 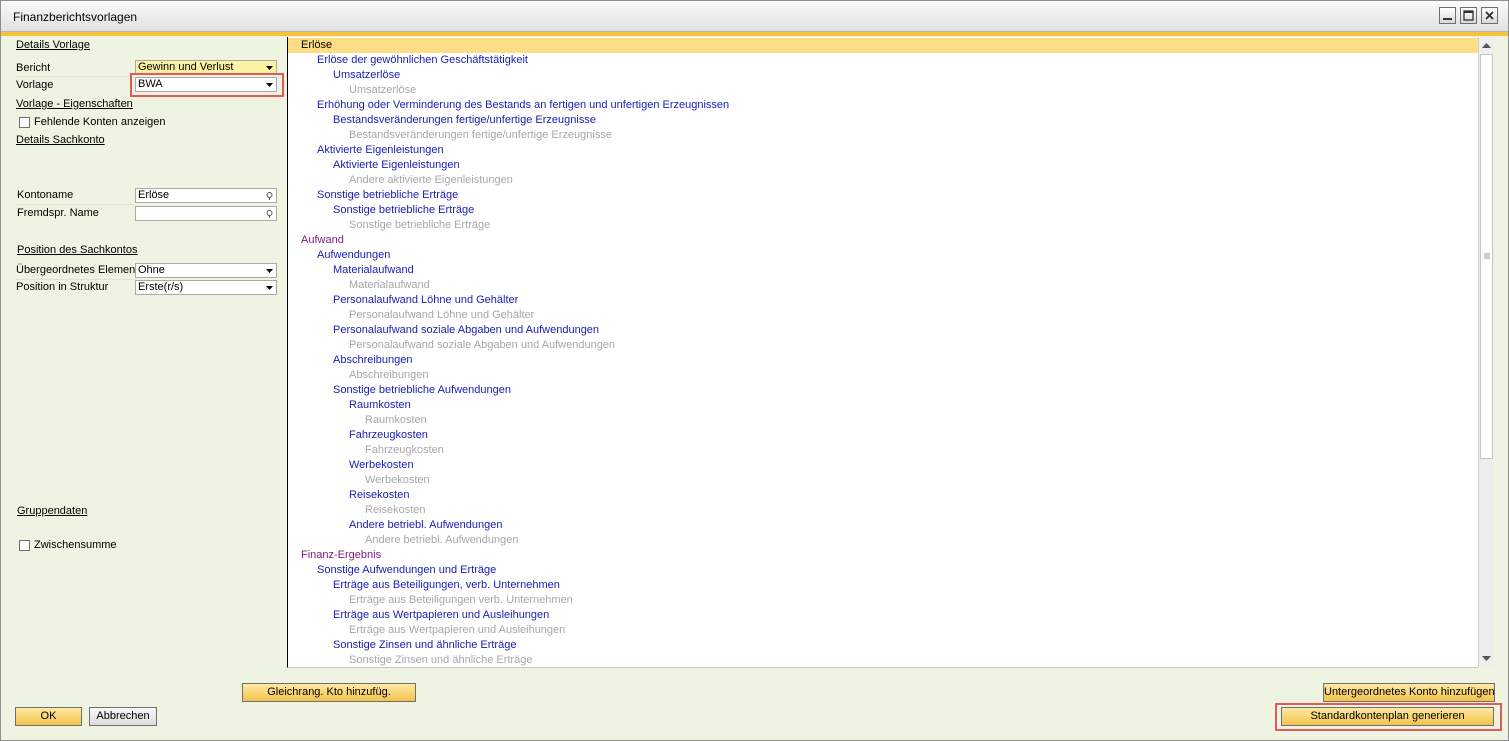 What do you see at coordinates (883, 45) in the screenshot?
I see `selected-row-highlight` at bounding box center [883, 45].